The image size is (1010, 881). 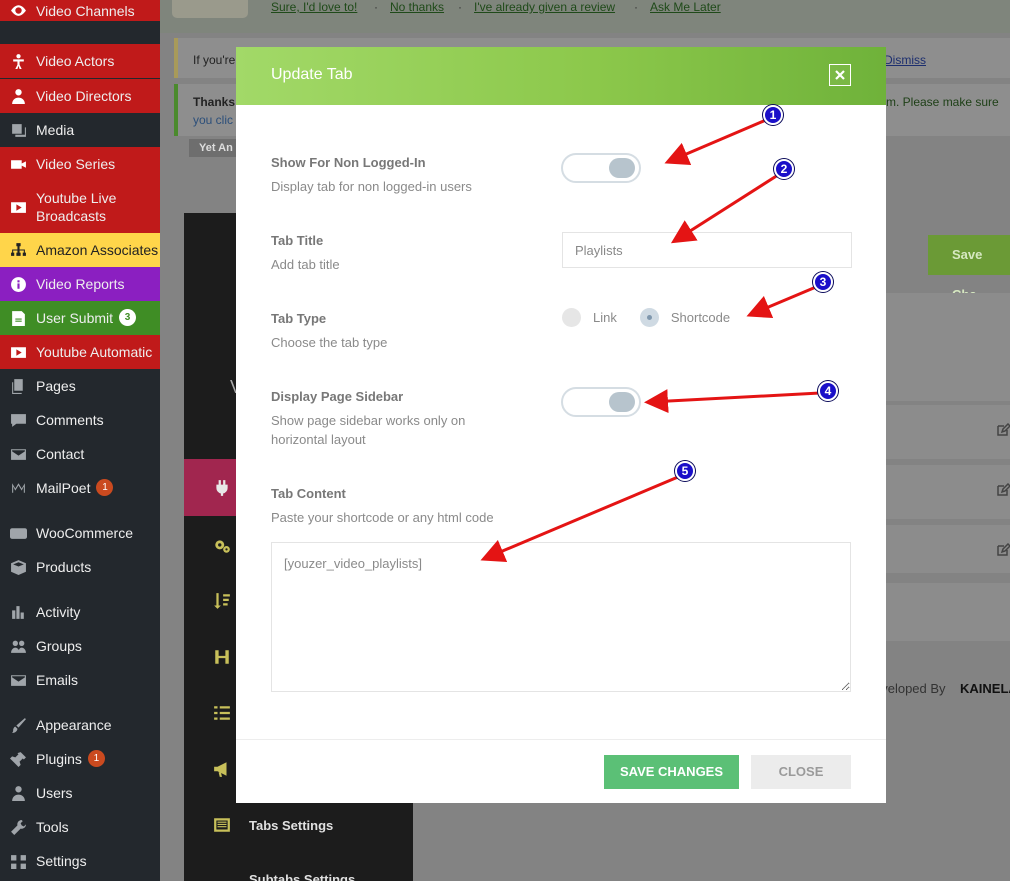 I want to click on sidebar-item-label: Activity, so click(x=58, y=612).